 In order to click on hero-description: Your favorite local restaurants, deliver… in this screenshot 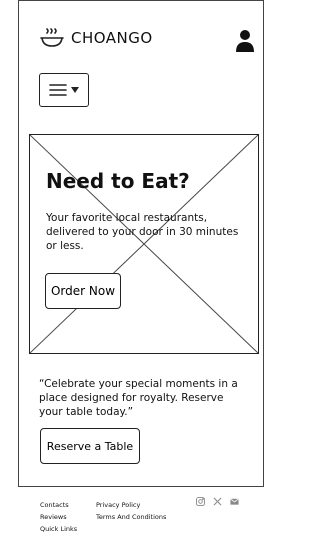, I will do `click(142, 232)`.